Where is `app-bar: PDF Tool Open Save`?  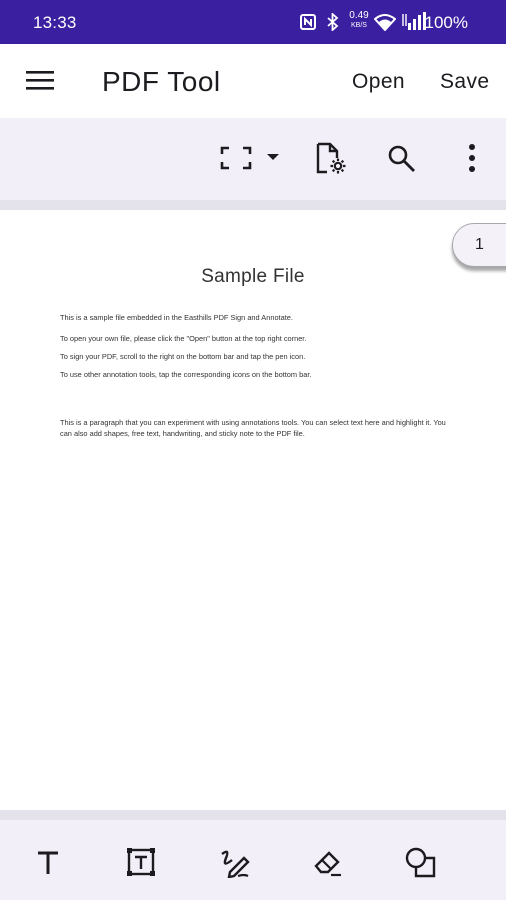
app-bar: PDF Tool Open Save is located at coordinates (253, 81).